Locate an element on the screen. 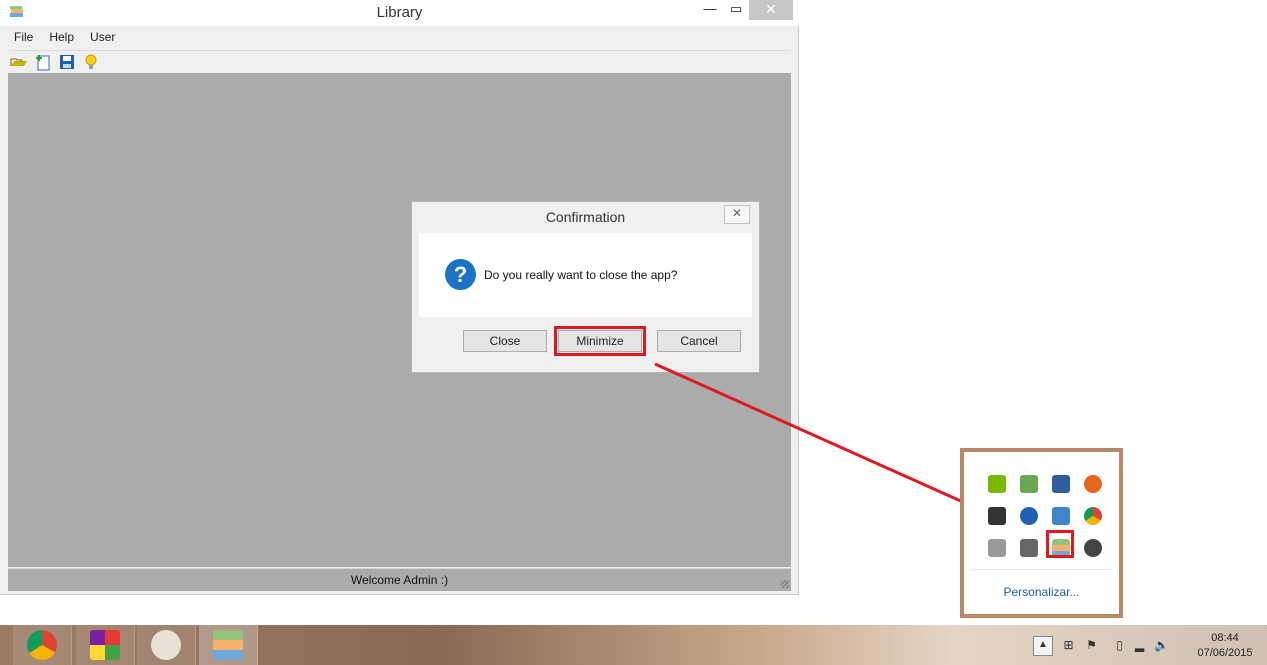 This screenshot has width=1267, height=665. close-button: Close is located at coordinates (505, 341).